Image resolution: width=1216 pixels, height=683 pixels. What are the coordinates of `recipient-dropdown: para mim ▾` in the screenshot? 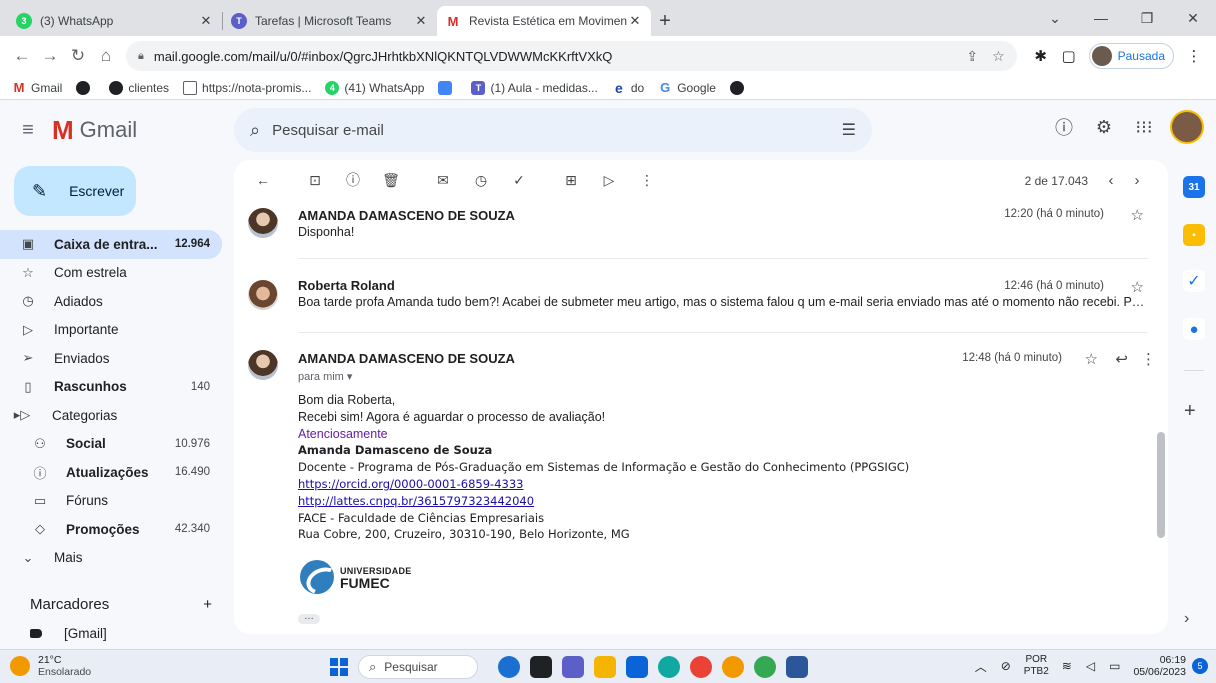 It's located at (325, 376).